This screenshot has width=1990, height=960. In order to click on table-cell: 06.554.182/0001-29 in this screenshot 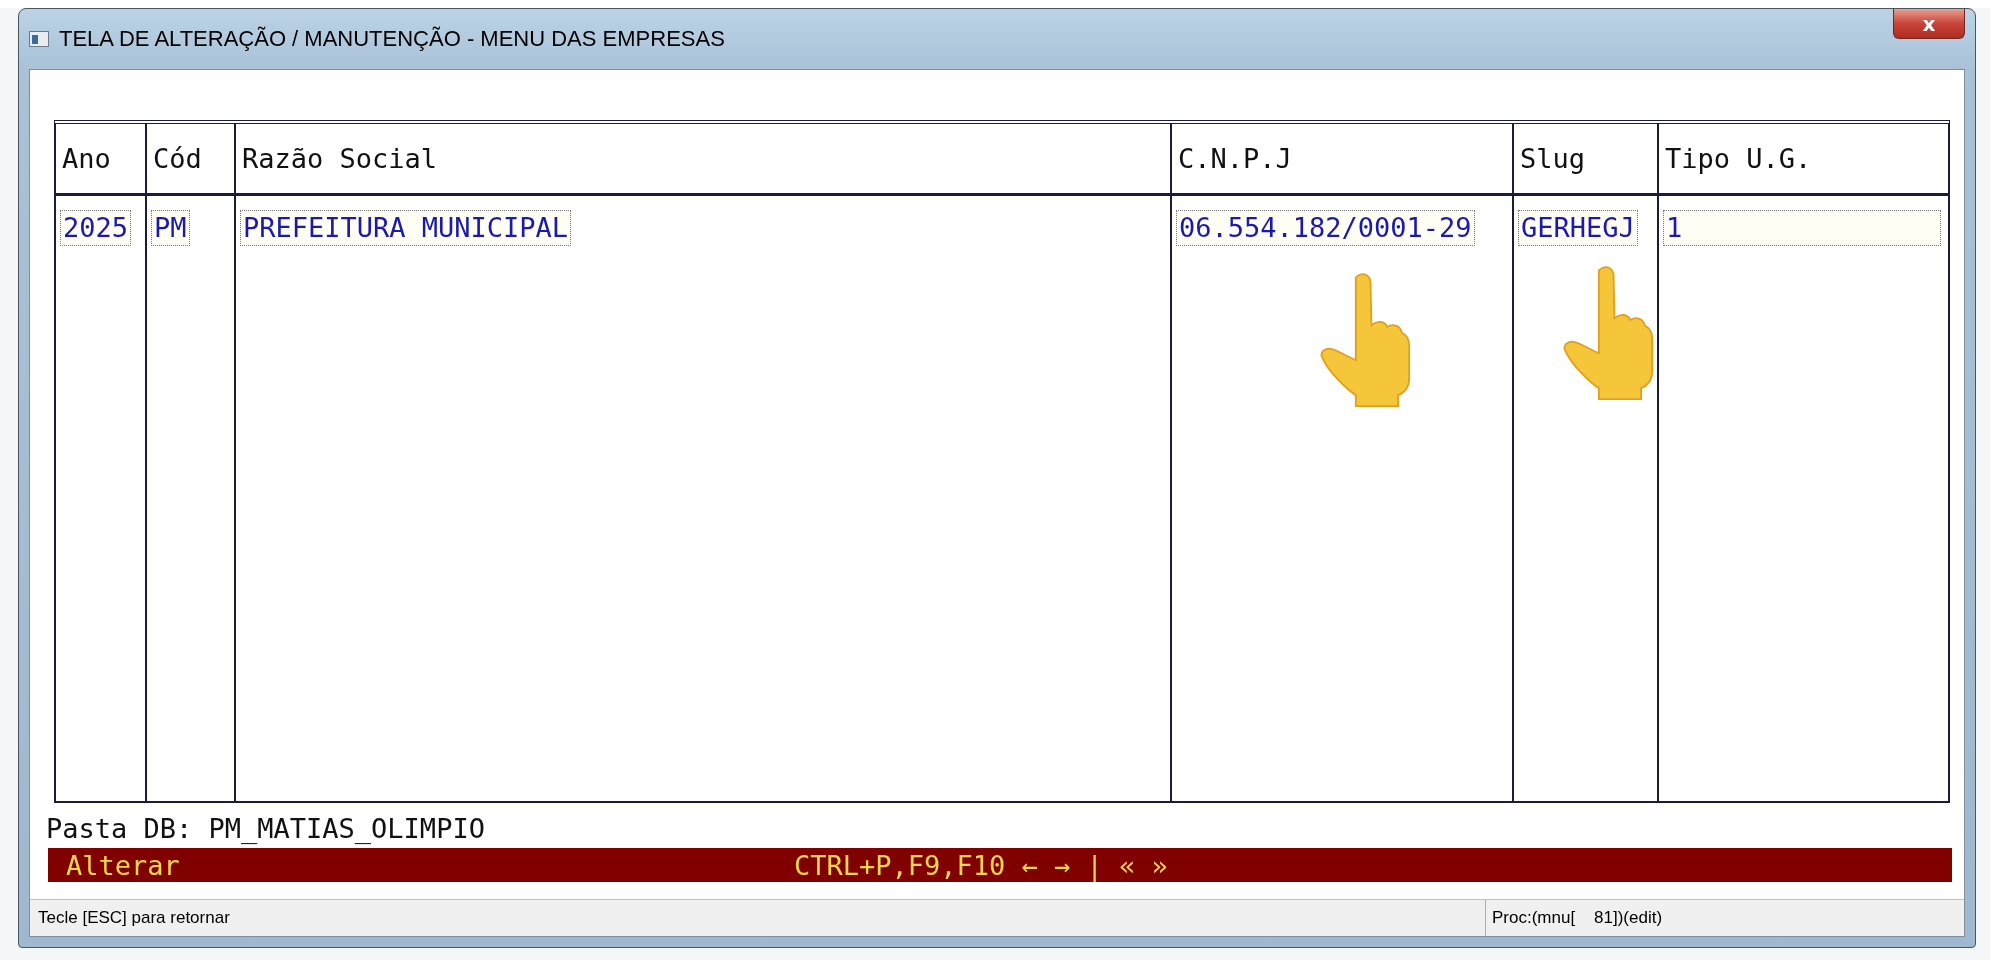, I will do `click(1325, 228)`.